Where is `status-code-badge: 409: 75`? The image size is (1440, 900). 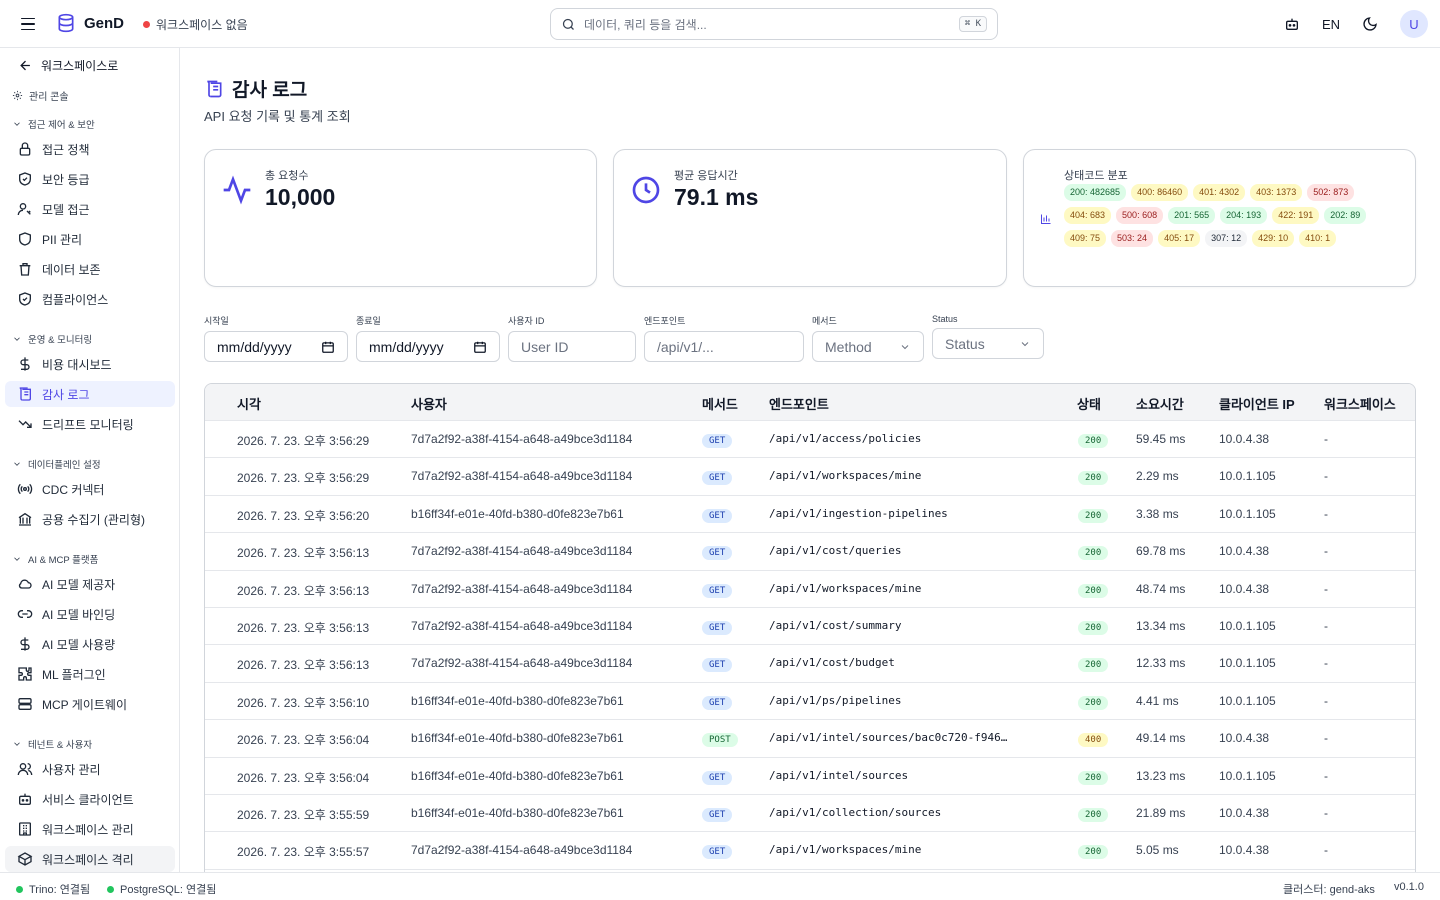
status-code-badge: 409: 75 is located at coordinates (1085, 238).